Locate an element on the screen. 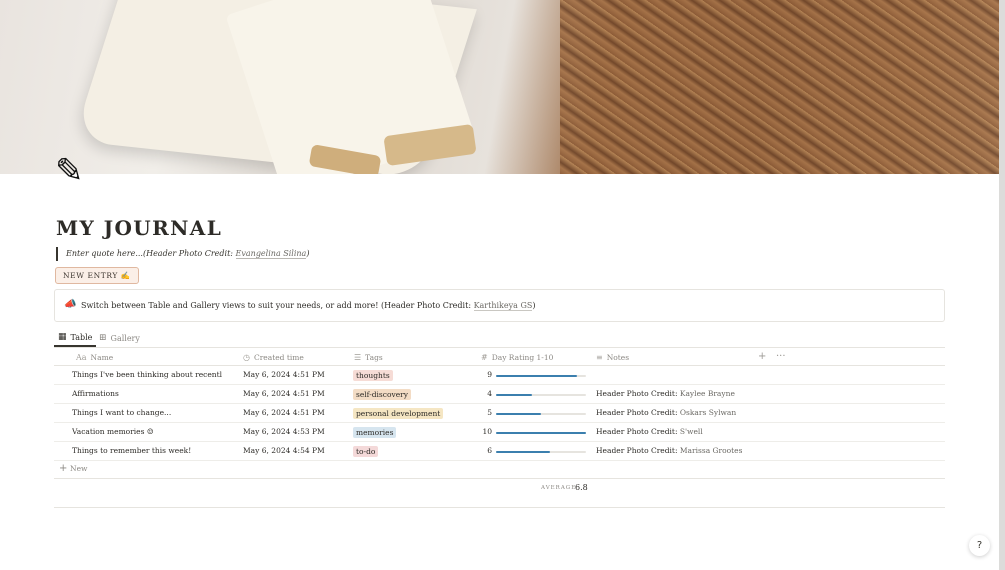  row-notes: Header Photo Credit: Marissa Grootes is located at coordinates (669, 451).